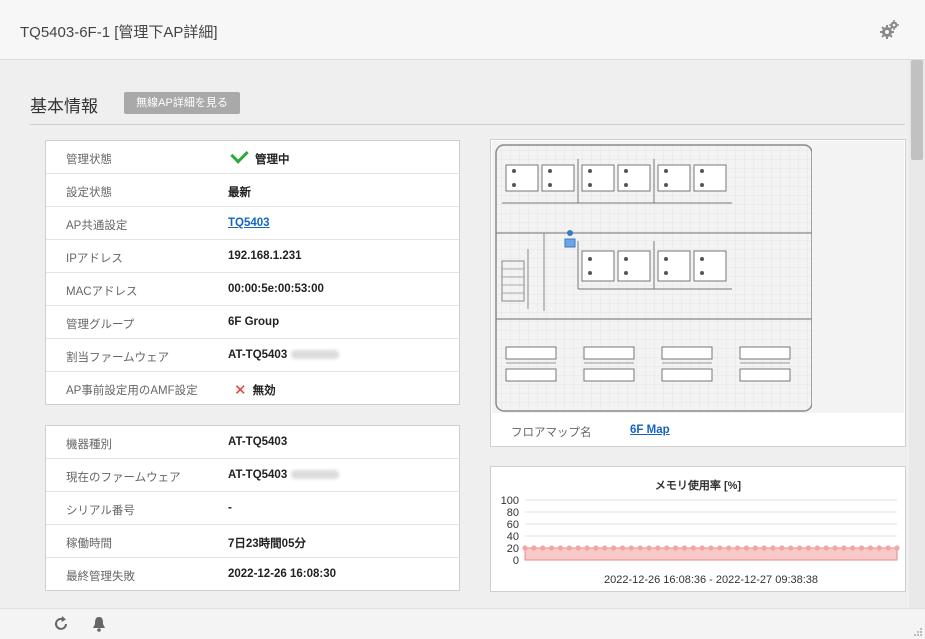  Describe the element at coordinates (132, 391) in the screenshot. I see `row-label: AP事前設定用のAMF設定` at that location.